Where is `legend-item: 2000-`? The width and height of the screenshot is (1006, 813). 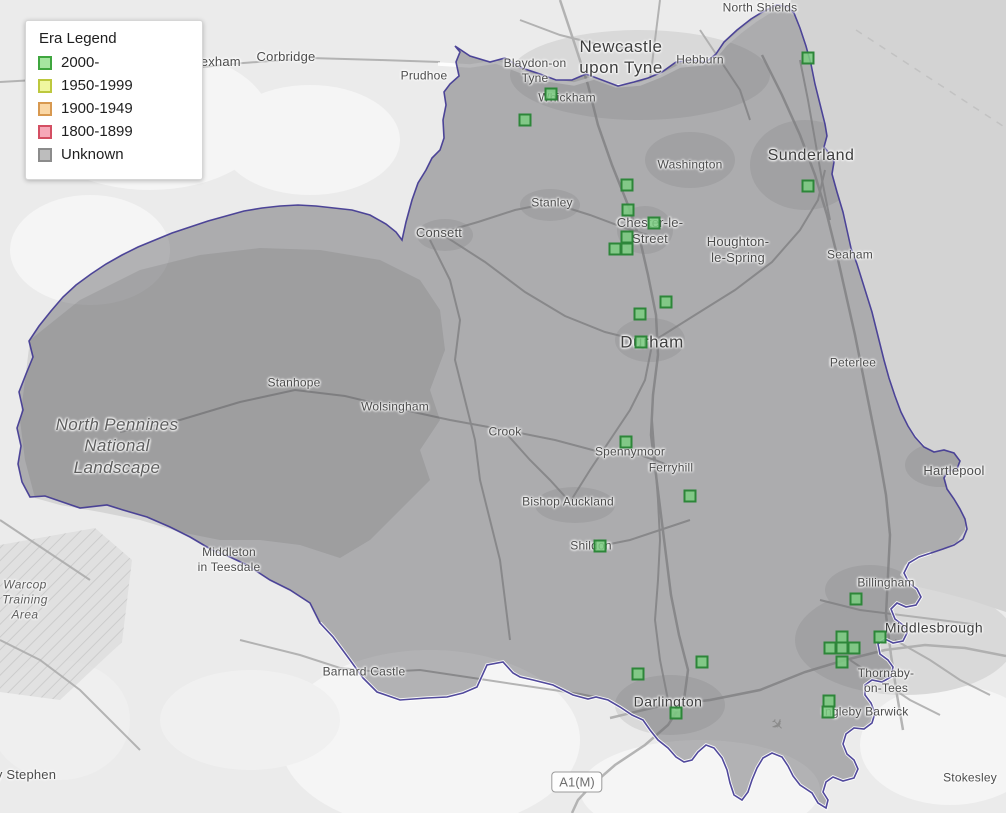 legend-item: 2000- is located at coordinates (114, 62).